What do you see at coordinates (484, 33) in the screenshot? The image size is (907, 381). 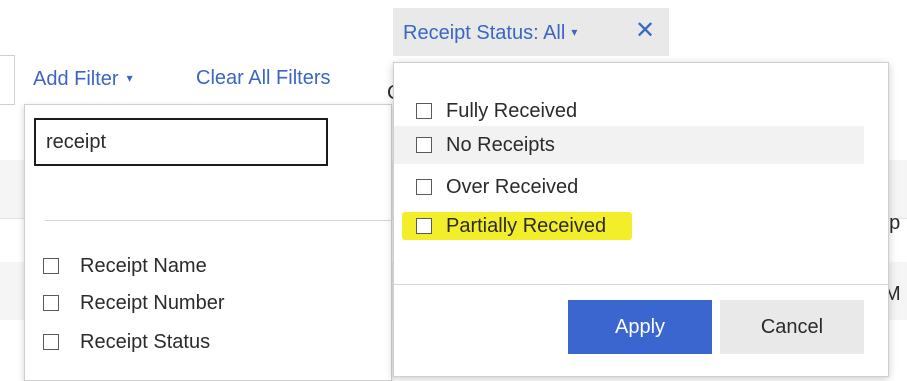 I see `receipt-status-filter-label: Receipt Status: All` at bounding box center [484, 33].